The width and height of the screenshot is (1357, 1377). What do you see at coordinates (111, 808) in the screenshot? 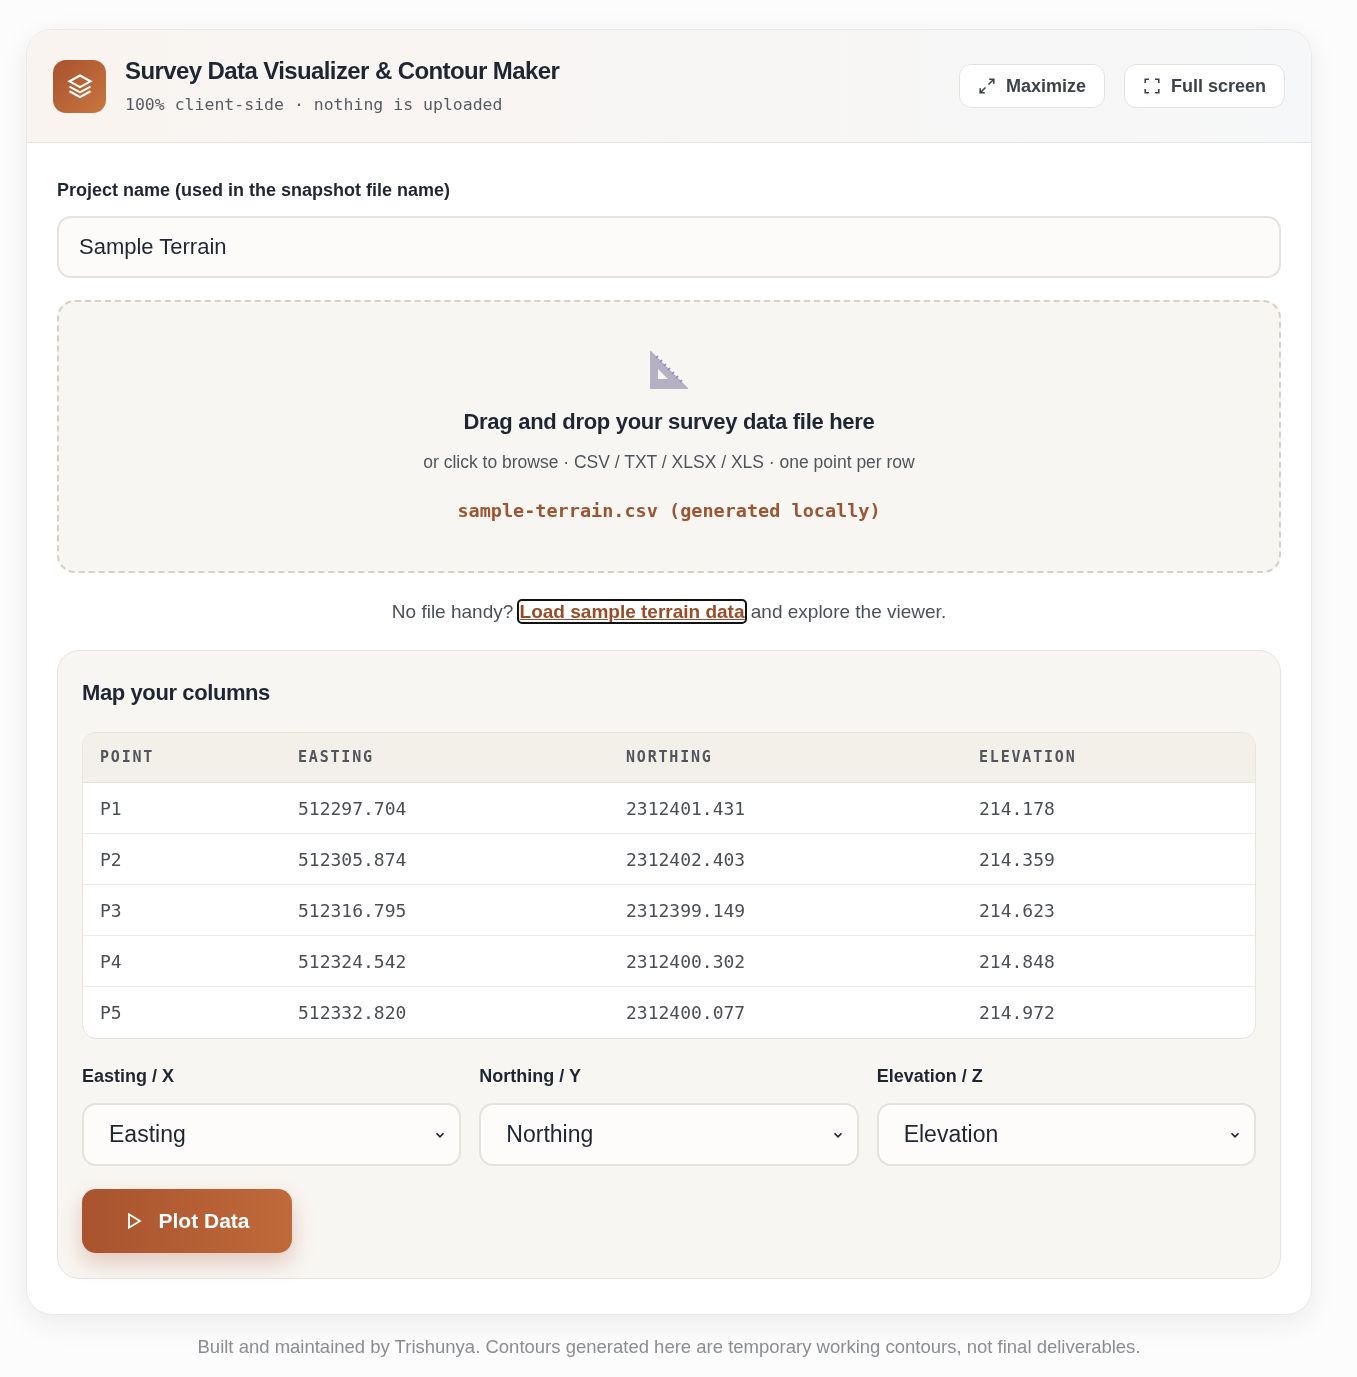
I see `table-cell-text: P1` at bounding box center [111, 808].